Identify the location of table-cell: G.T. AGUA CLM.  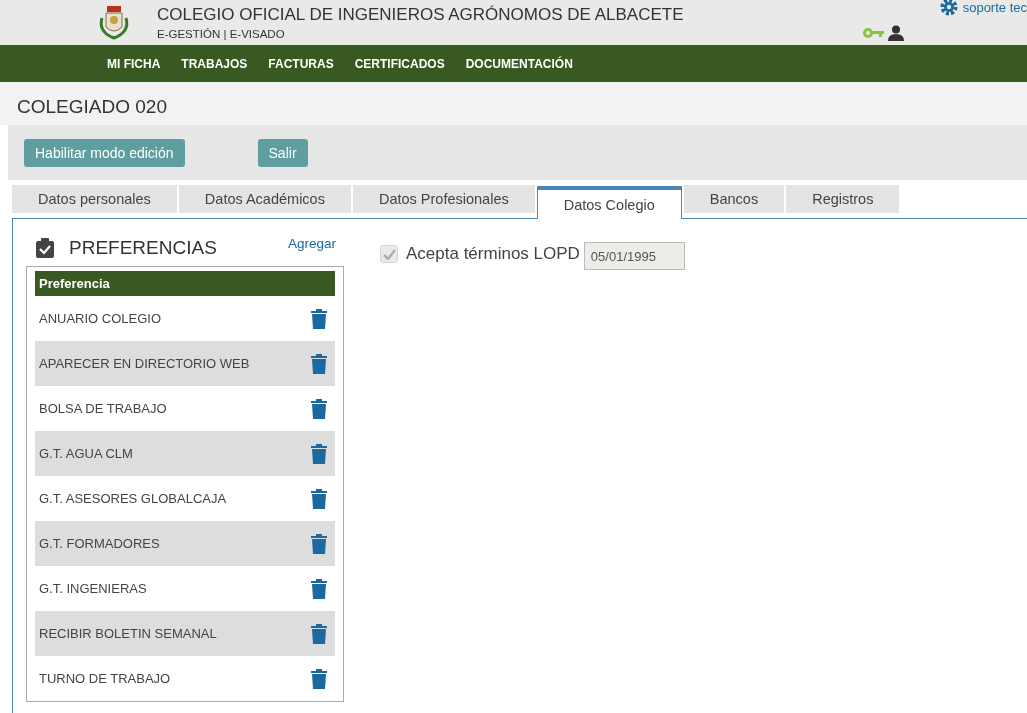
(86, 453).